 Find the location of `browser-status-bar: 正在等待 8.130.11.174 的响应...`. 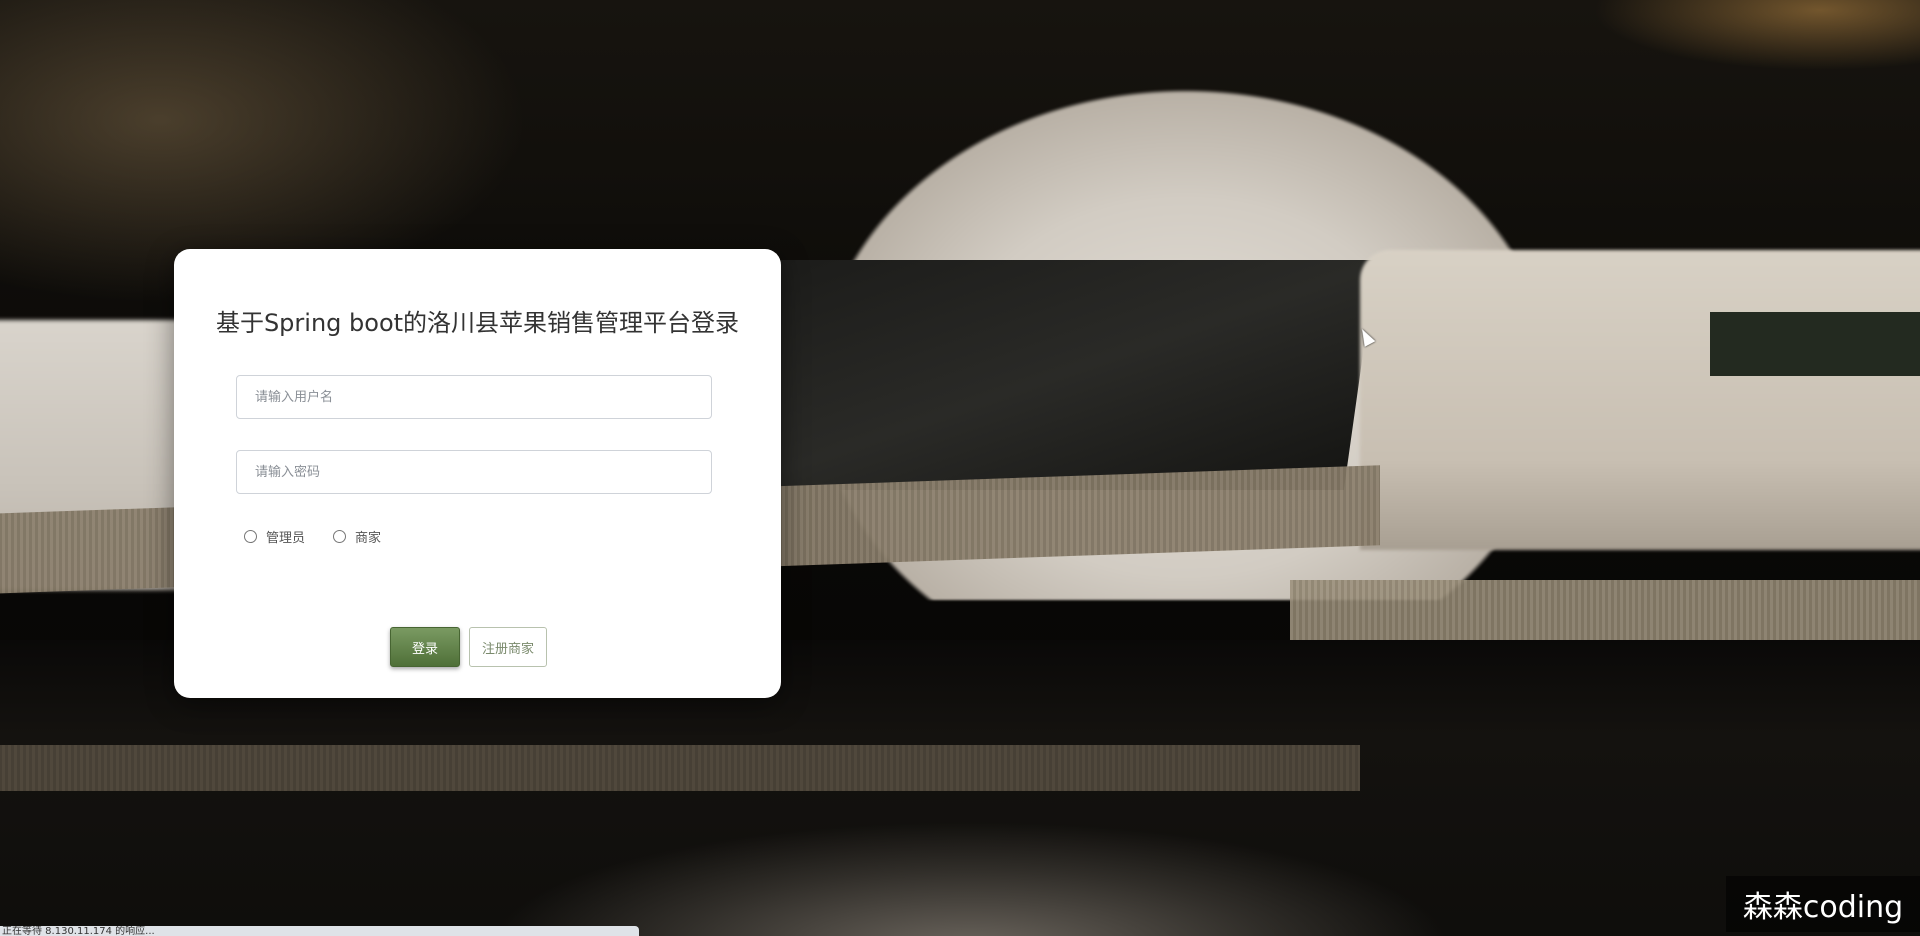

browser-status-bar: 正在等待 8.130.11.174 的响应... is located at coordinates (319, 931).